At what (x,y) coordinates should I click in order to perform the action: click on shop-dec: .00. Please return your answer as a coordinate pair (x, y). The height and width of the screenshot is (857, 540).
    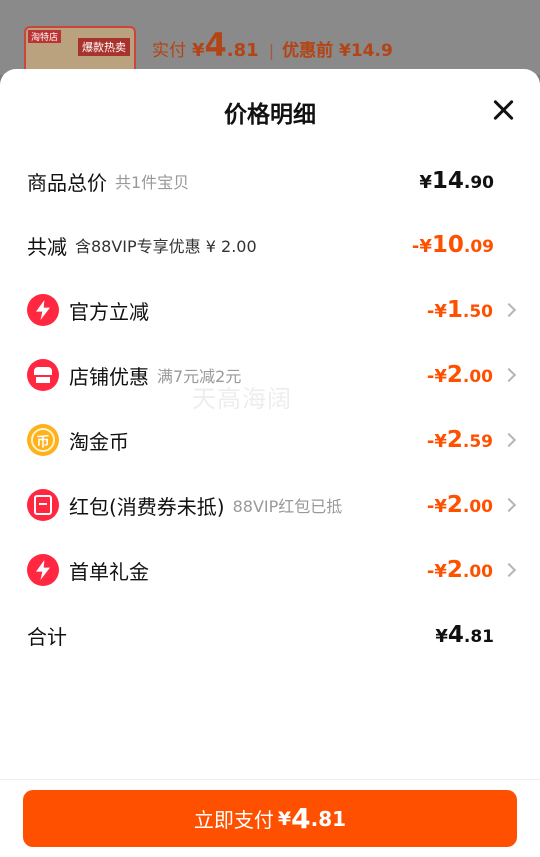
    Looking at the image, I should click on (477, 377).